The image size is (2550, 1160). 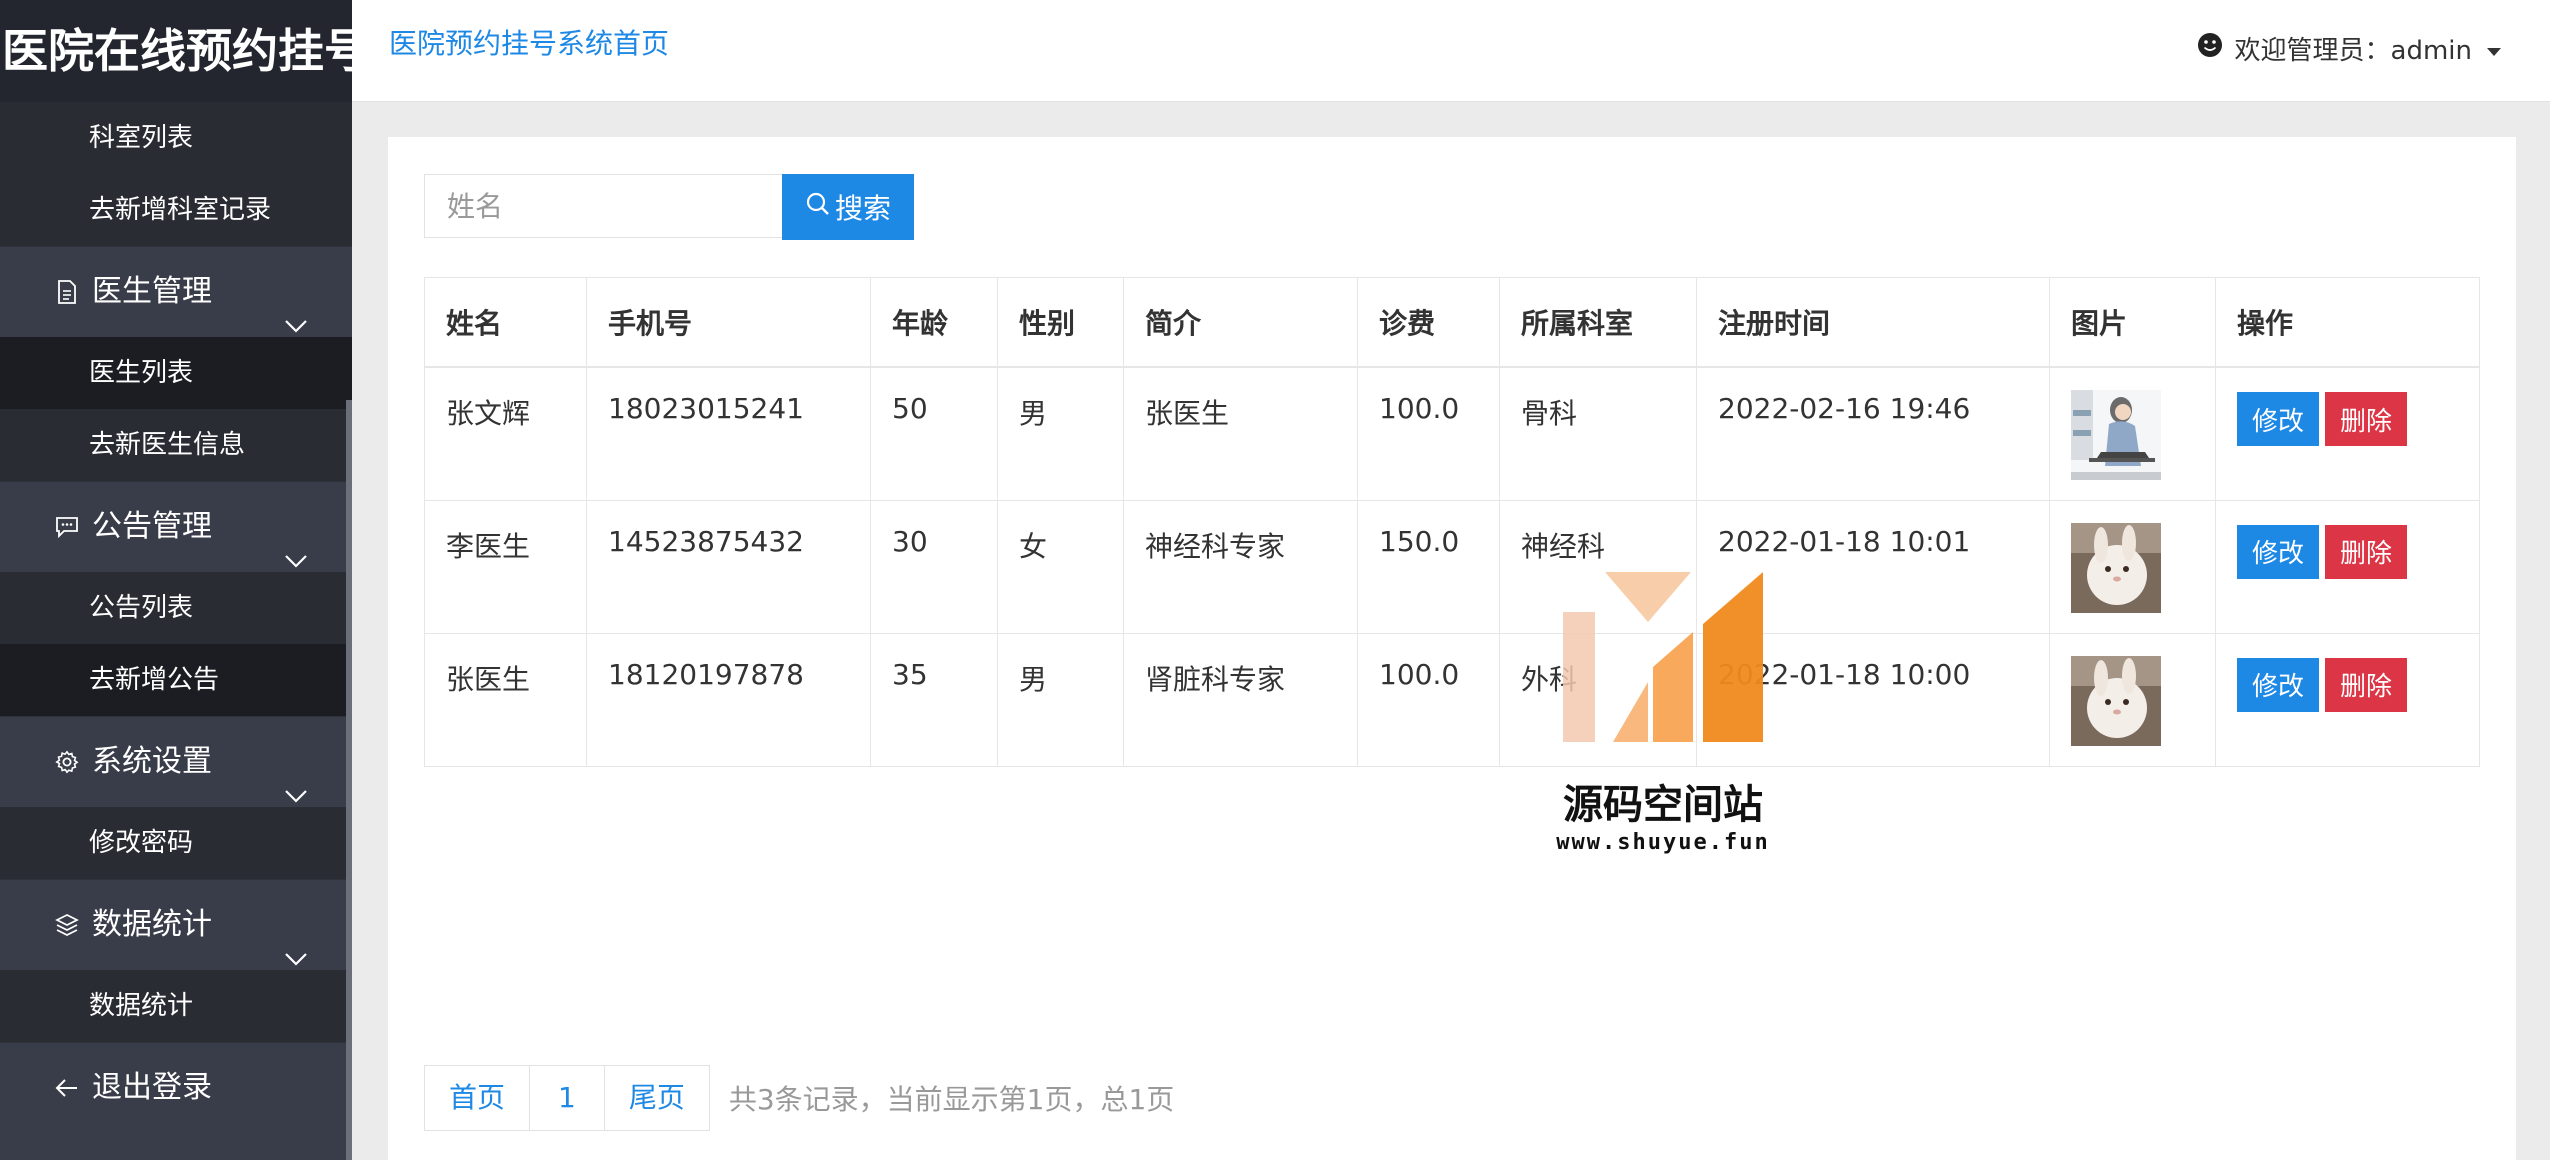 I want to click on column-header: 性别, so click(x=1060, y=322).